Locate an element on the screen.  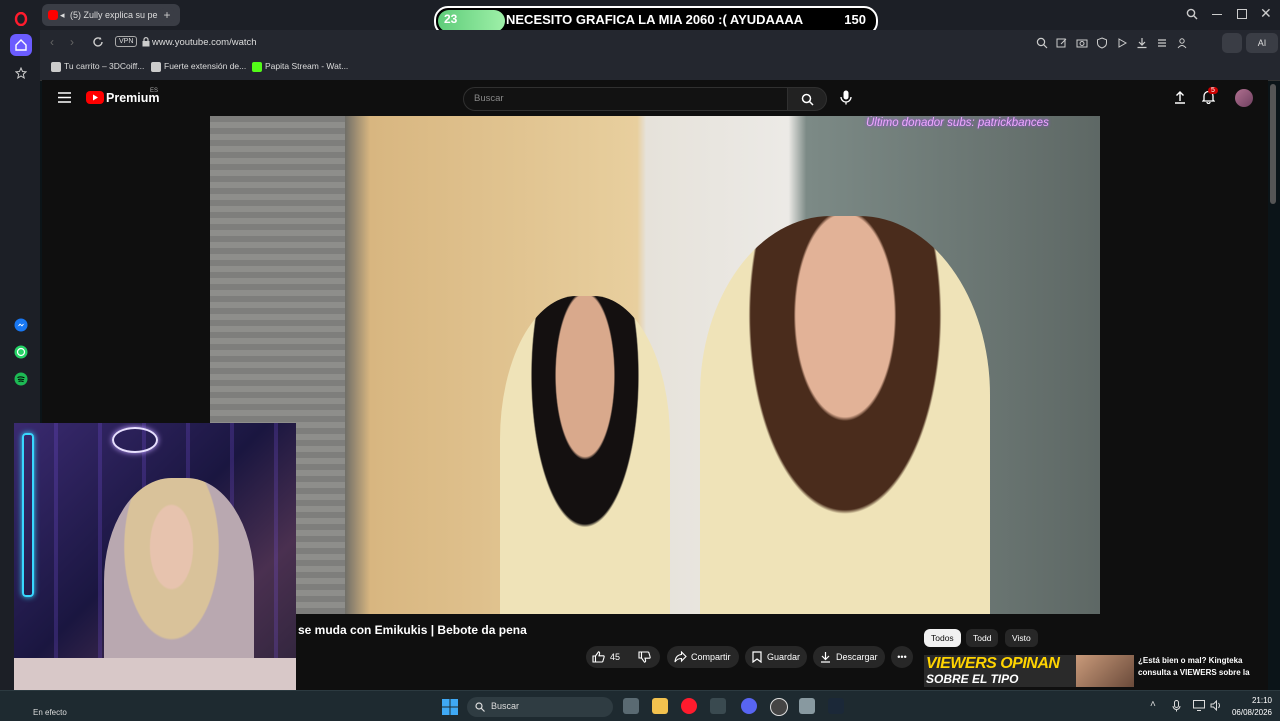
notification-count-badge: 5 is located at coordinates (1213, 90).